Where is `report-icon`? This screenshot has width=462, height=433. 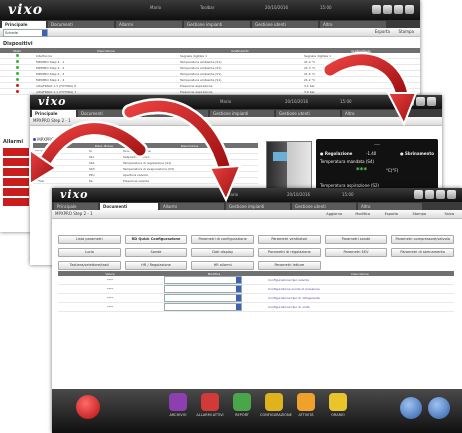 report-icon is located at coordinates (242, 402).